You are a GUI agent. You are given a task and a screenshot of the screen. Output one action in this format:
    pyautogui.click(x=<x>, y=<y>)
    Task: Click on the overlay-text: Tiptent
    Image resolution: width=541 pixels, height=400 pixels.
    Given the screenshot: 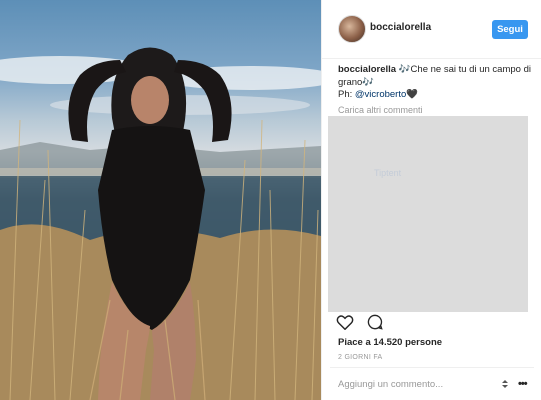 What is the action you would take?
    pyautogui.click(x=388, y=173)
    